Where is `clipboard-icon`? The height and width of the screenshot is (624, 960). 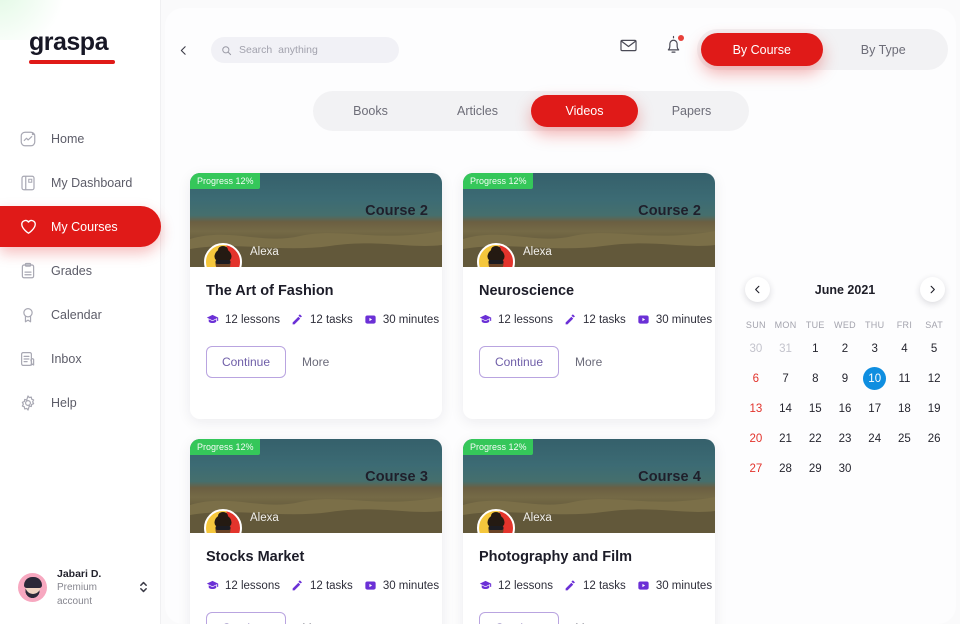
clipboard-icon is located at coordinates (28, 271).